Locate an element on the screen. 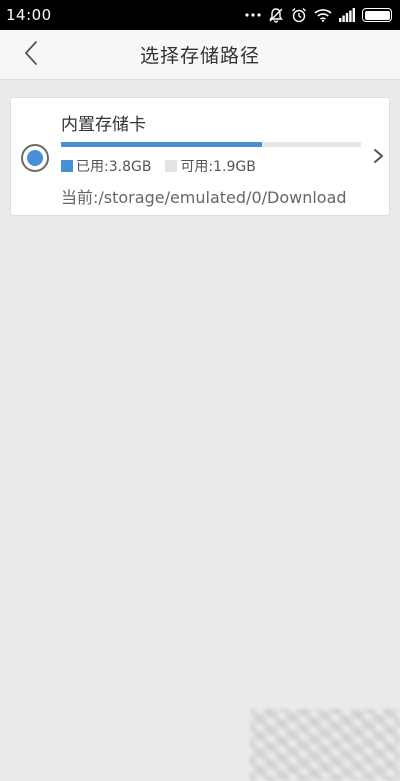 The image size is (400, 781). status-time: 14:00 is located at coordinates (29, 15).